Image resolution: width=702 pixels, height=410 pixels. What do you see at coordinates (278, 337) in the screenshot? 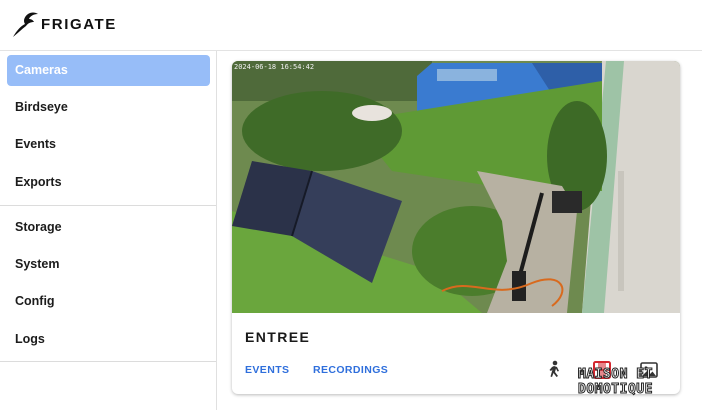
I see `camera-name: ENTREE` at bounding box center [278, 337].